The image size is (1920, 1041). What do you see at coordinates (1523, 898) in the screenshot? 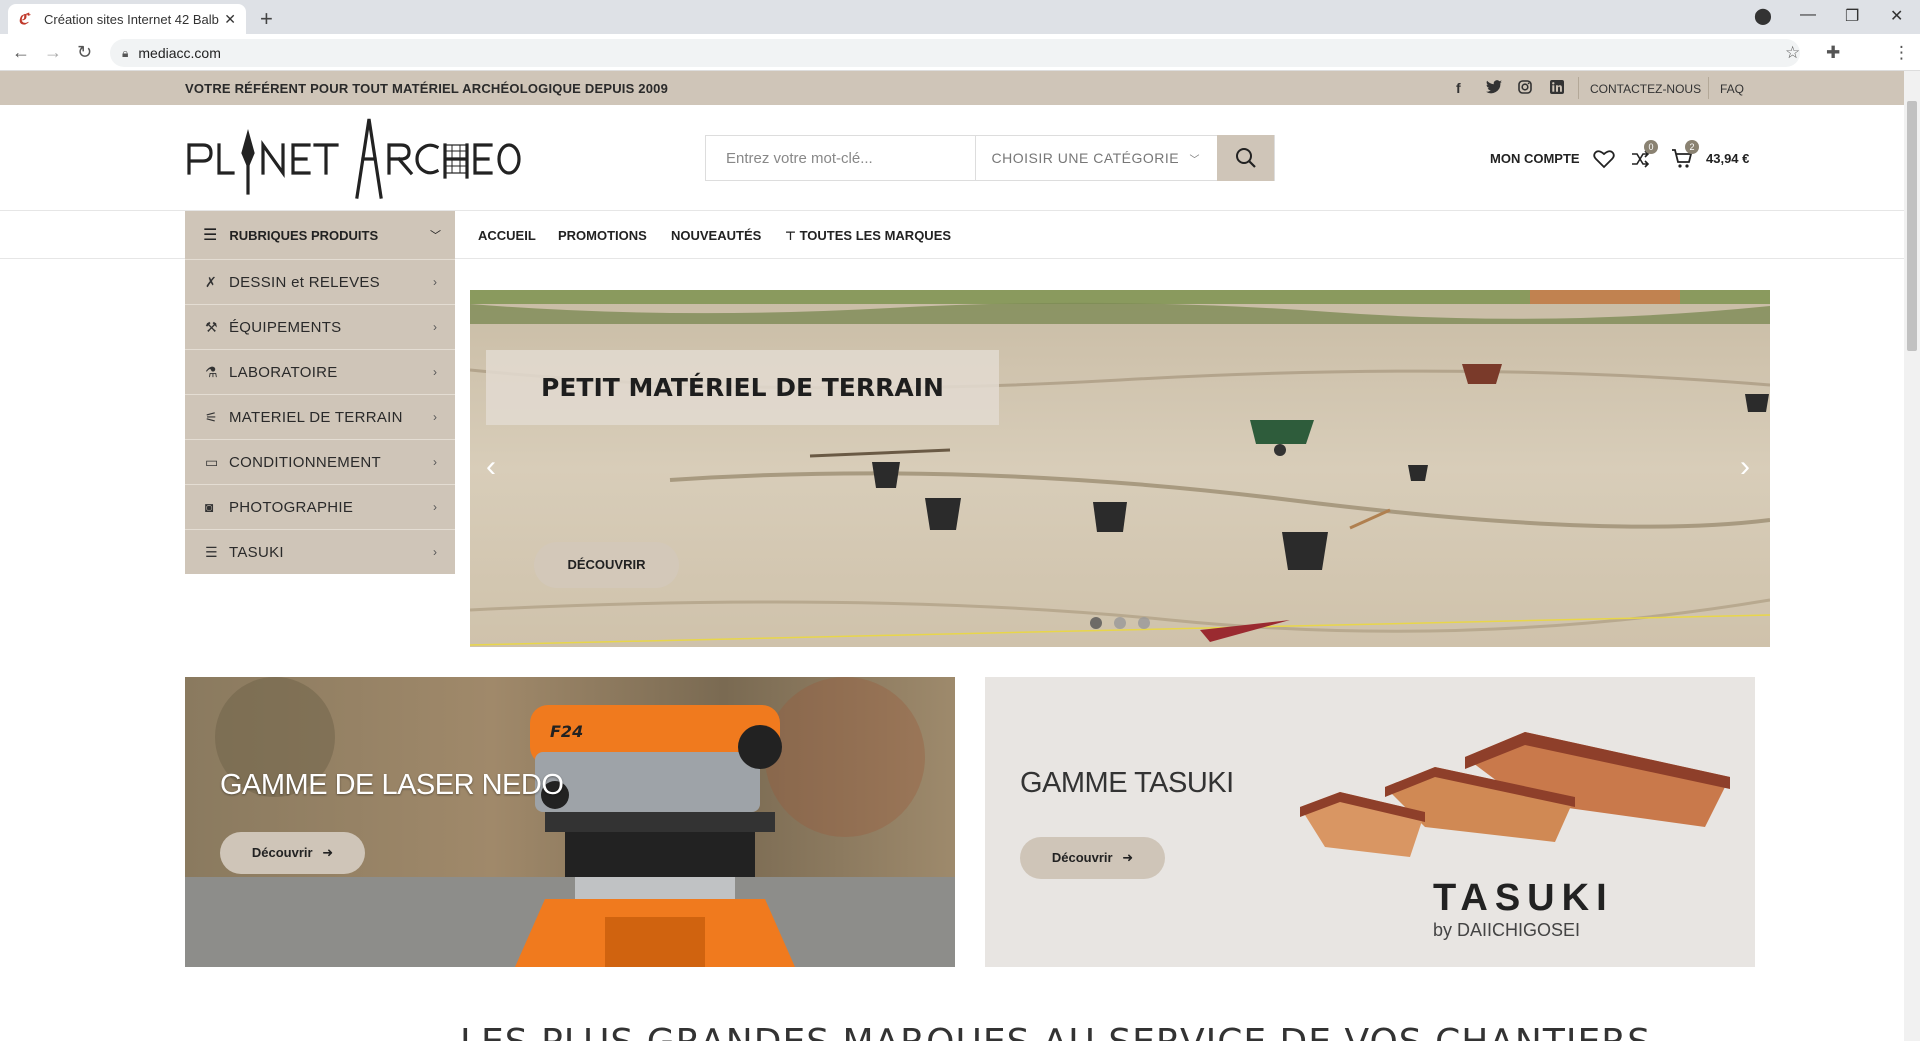
I see `tasuki-brand-logo: TASUKI` at bounding box center [1523, 898].